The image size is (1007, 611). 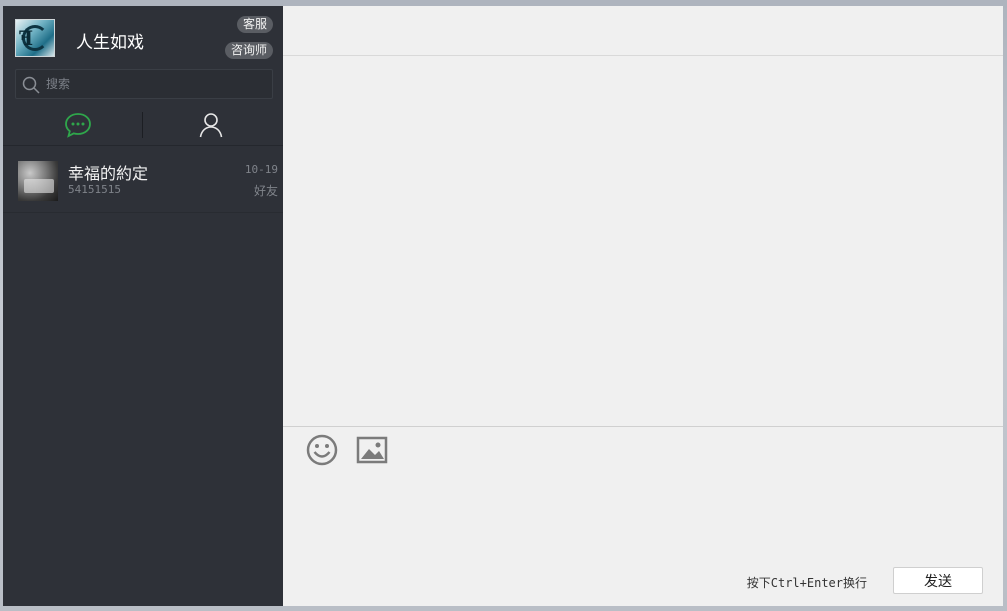 I want to click on person-icon, so click(x=211, y=125).